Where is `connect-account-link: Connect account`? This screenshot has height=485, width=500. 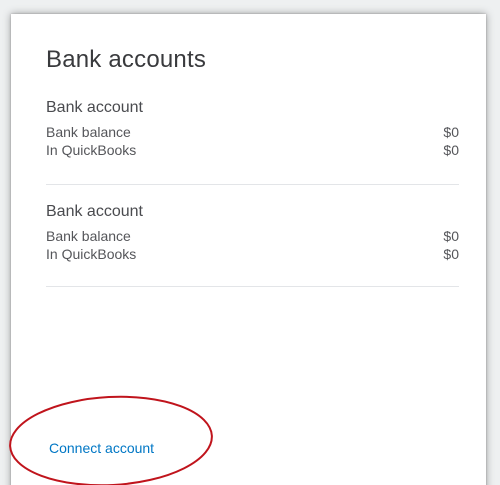 connect-account-link: Connect account is located at coordinates (101, 448).